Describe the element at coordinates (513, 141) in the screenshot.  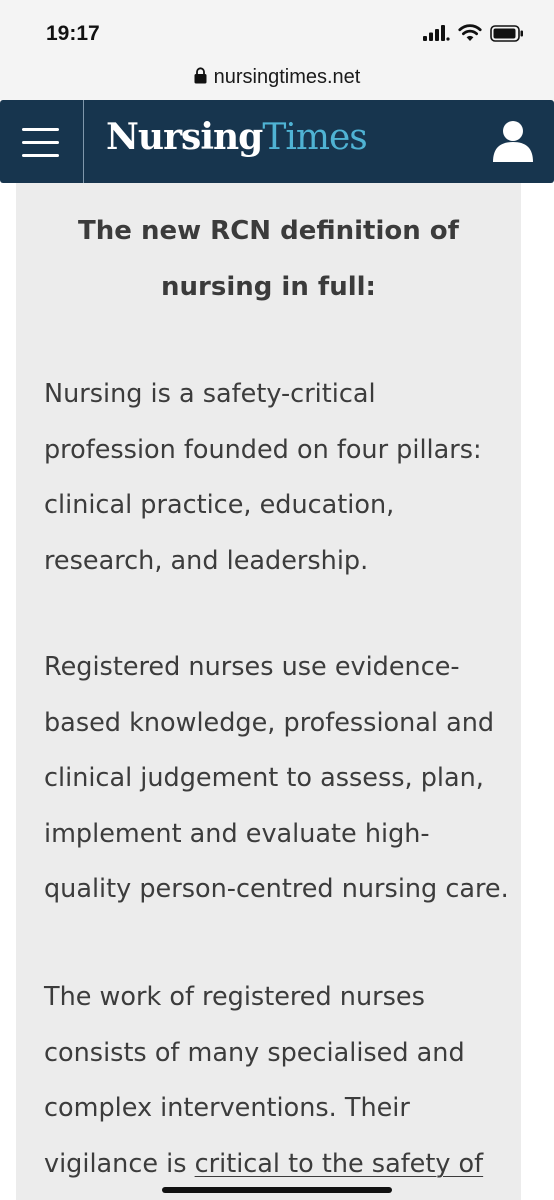
I see `user-account-icon` at that location.